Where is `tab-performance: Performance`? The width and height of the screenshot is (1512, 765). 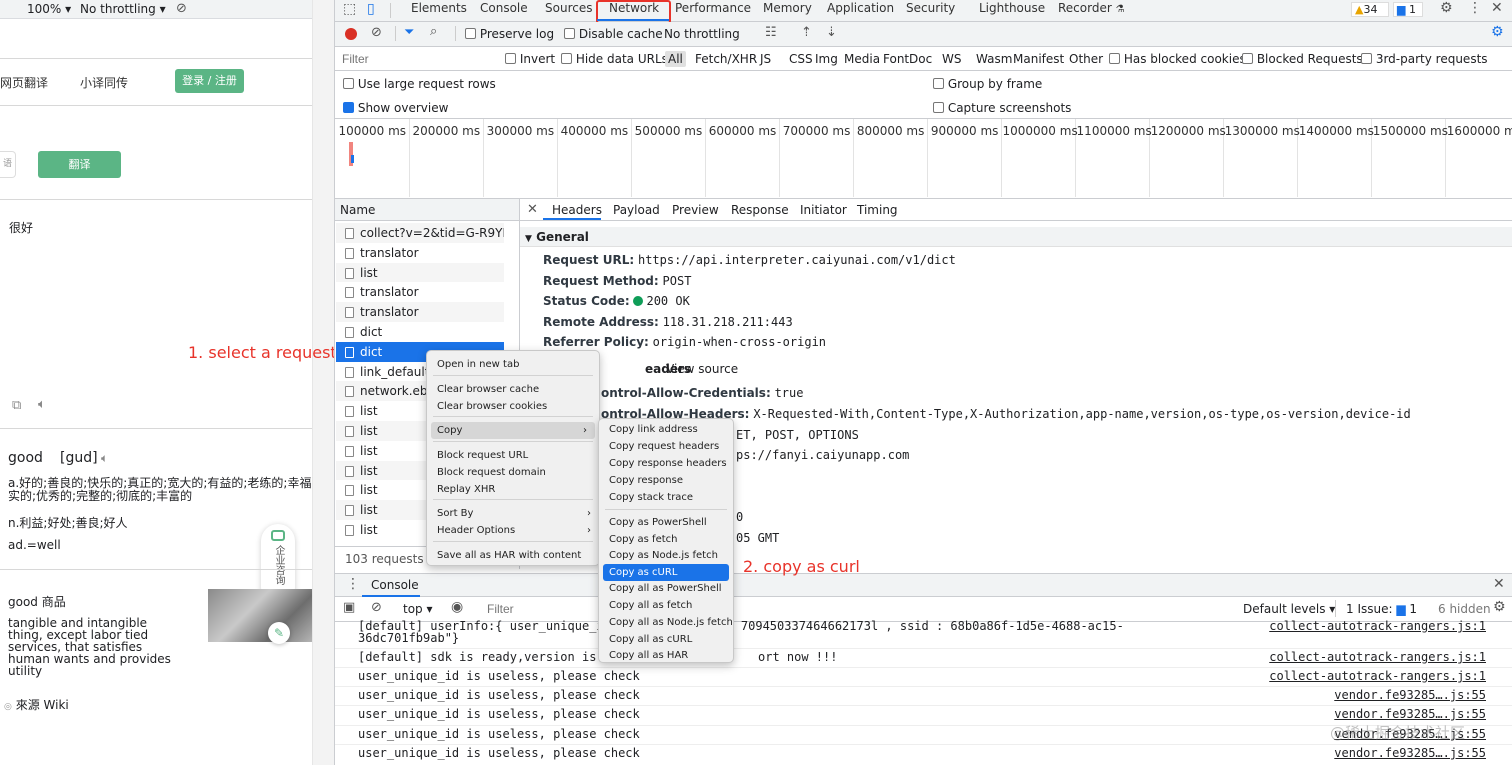 tab-performance: Performance is located at coordinates (713, 10).